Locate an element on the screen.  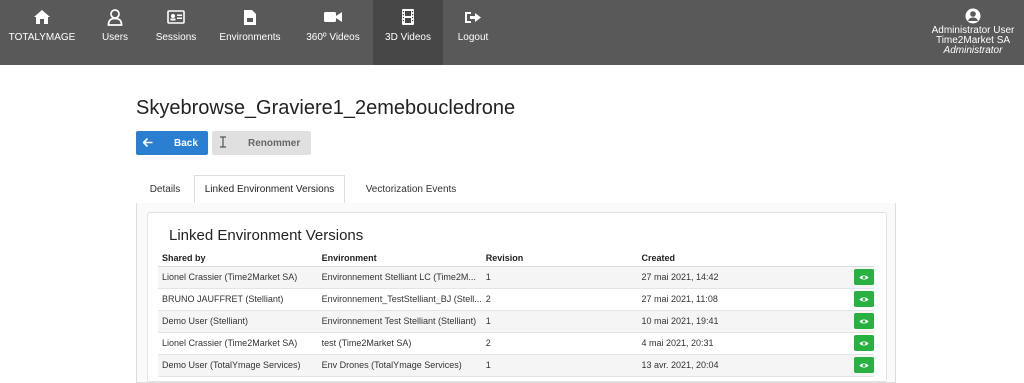
nav-logout: Logout is located at coordinates (473, 32).